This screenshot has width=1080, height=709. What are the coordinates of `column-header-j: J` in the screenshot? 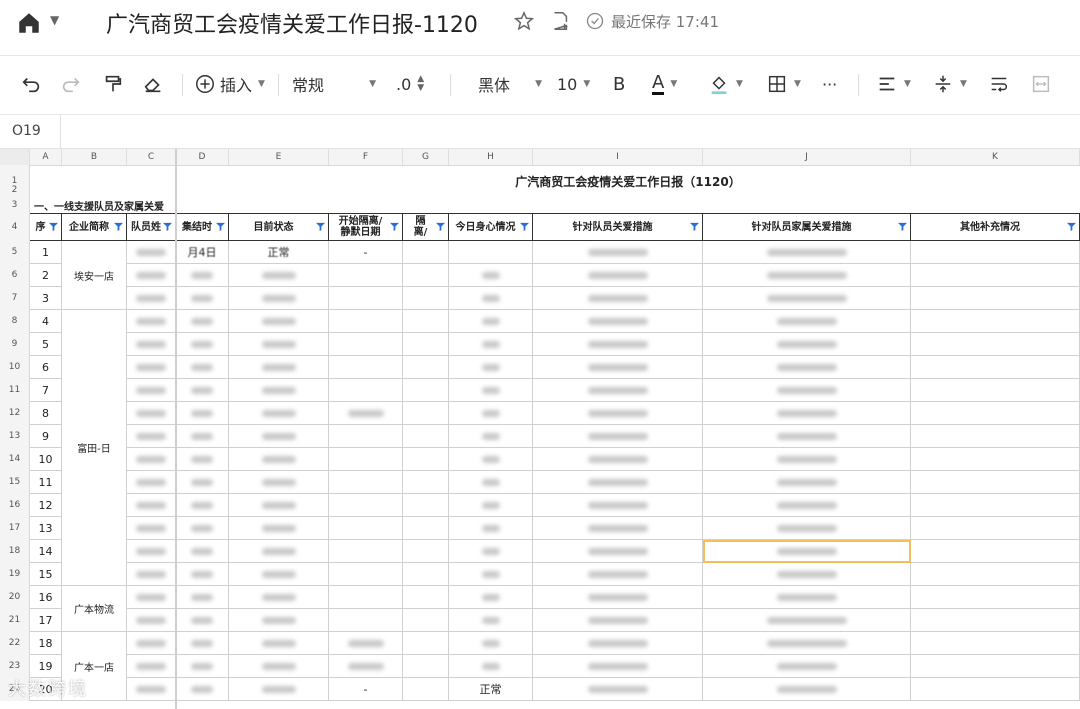 It's located at (807, 157).